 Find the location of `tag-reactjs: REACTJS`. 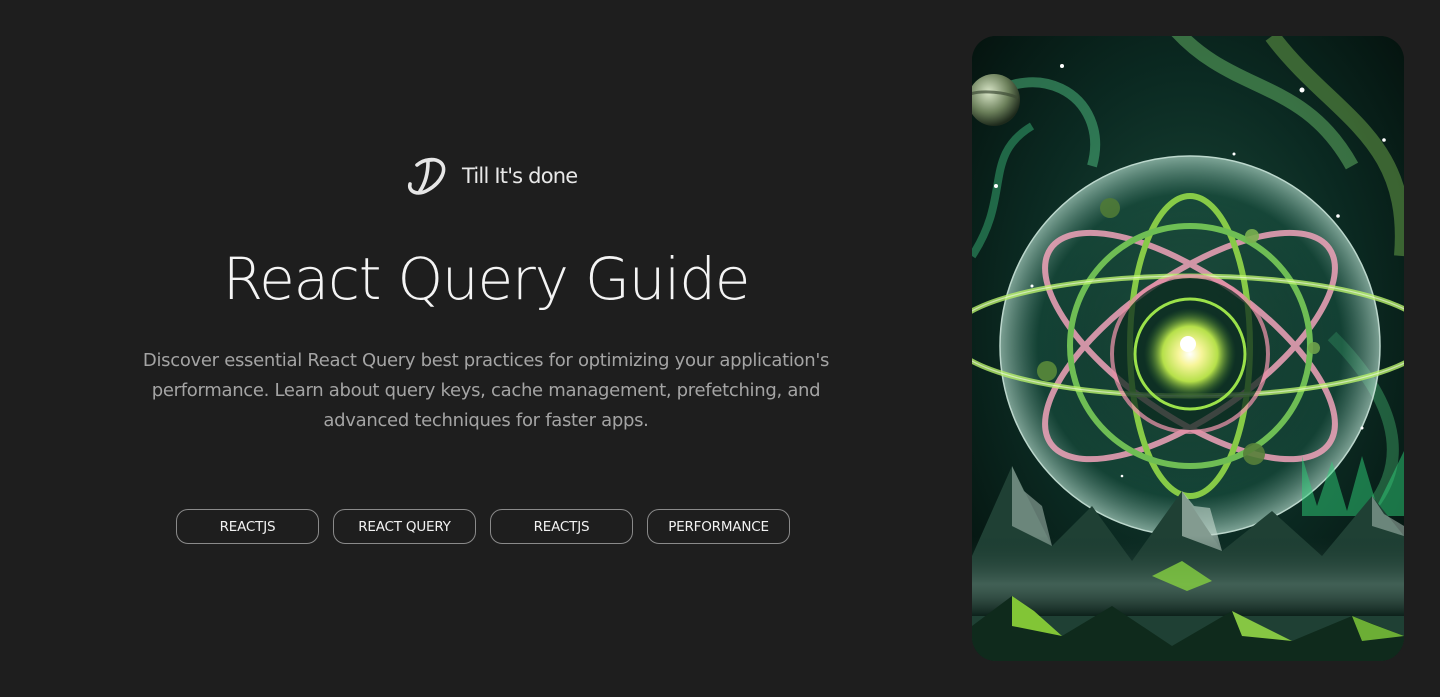

tag-reactjs: REACTJS is located at coordinates (247, 526).